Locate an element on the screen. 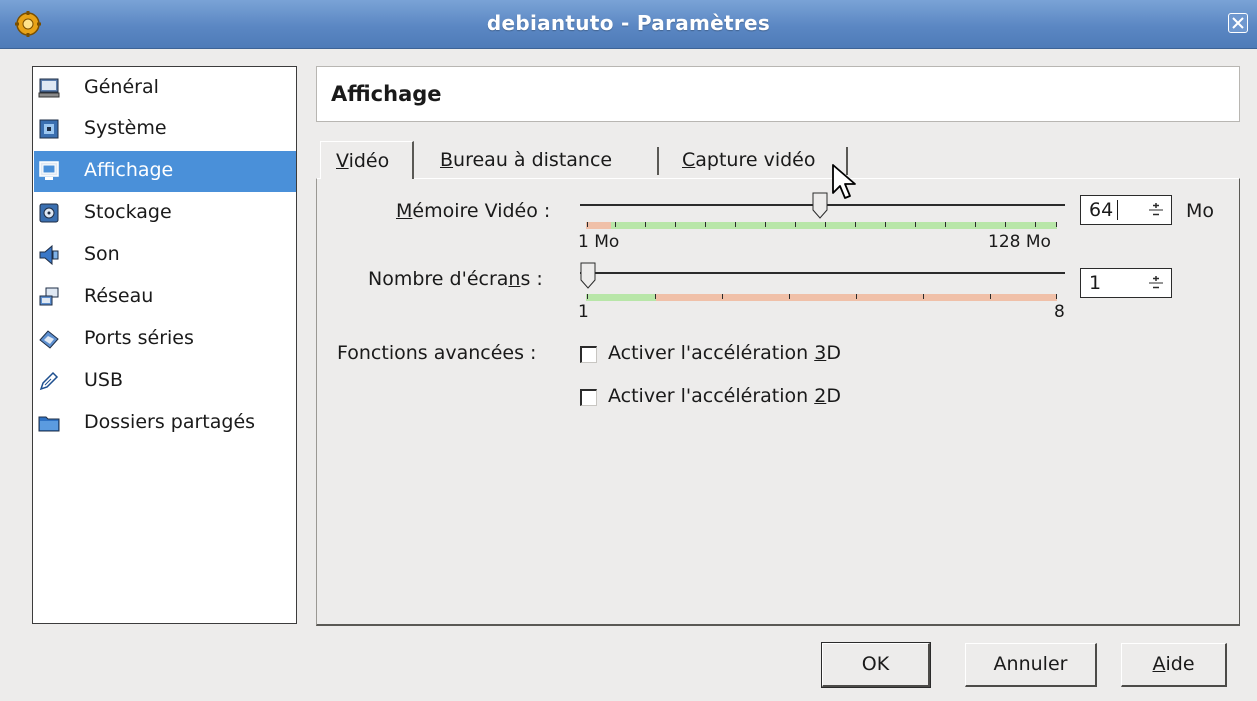 The width and height of the screenshot is (1257, 701). screen-count-label: Nombre d'écrans : is located at coordinates (455, 279).